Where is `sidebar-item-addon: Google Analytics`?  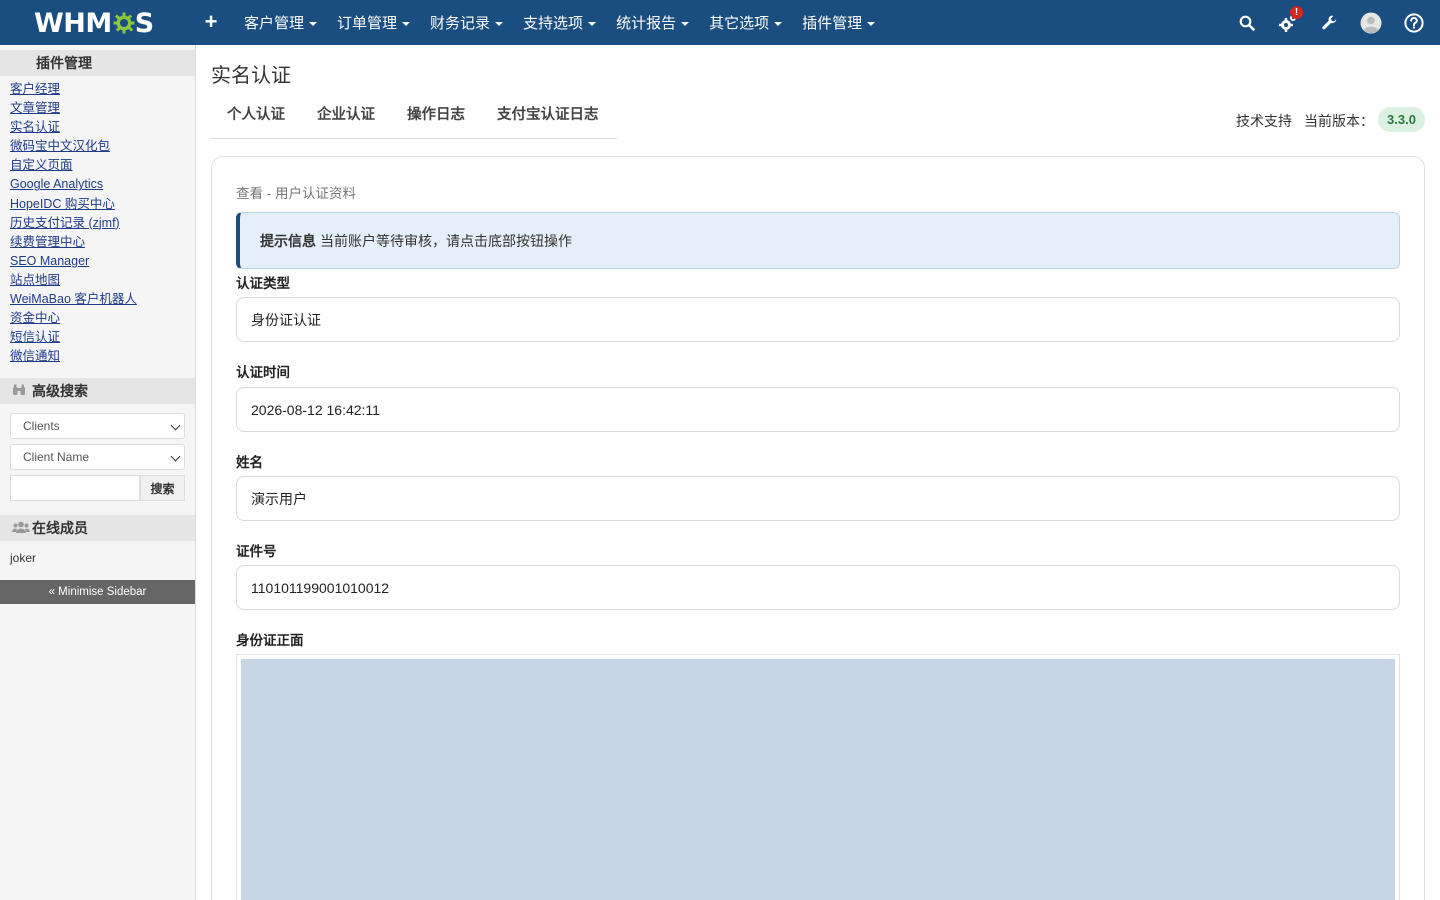 sidebar-item-addon: Google Analytics is located at coordinates (73, 184).